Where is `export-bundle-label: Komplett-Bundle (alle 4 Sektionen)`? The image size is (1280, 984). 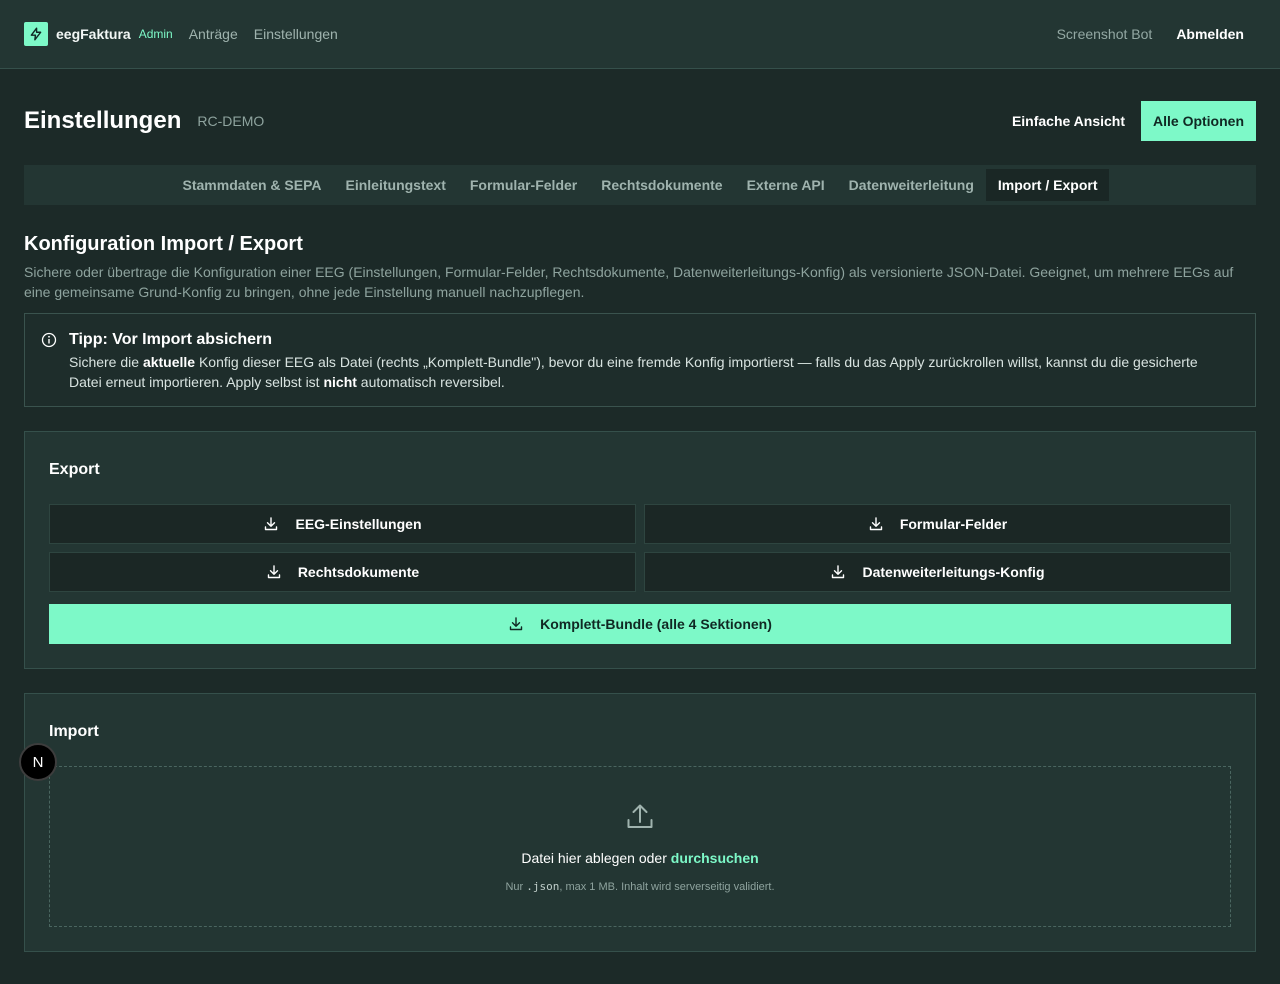 export-bundle-label: Komplett-Bundle (alle 4 Sektionen) is located at coordinates (656, 624).